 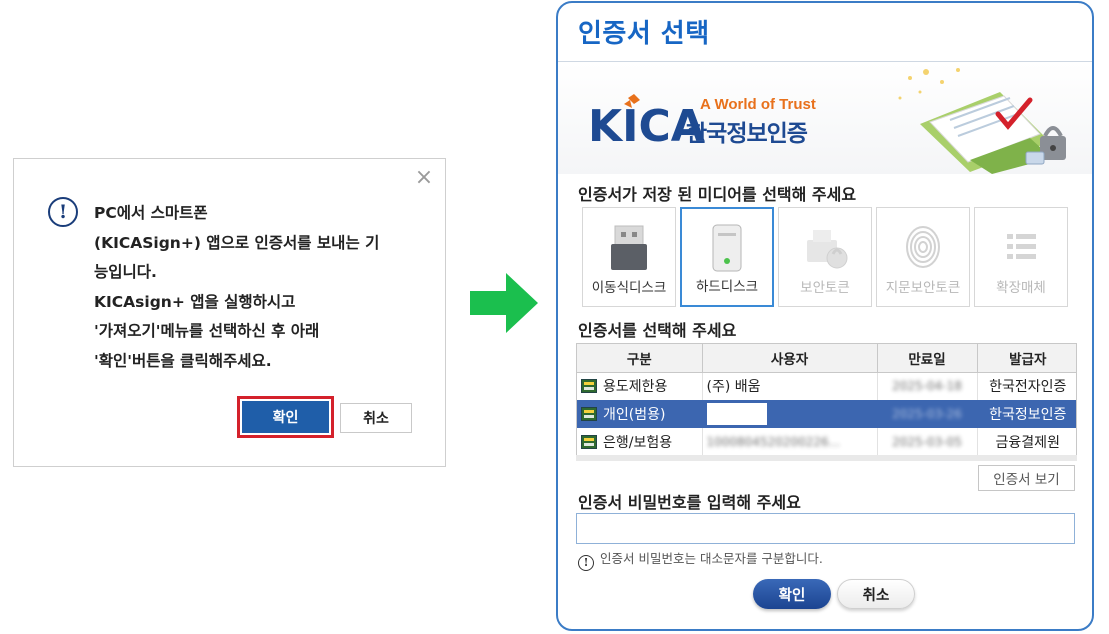 I want to click on cert-type-cell: 은행/보험용, so click(x=639, y=442).